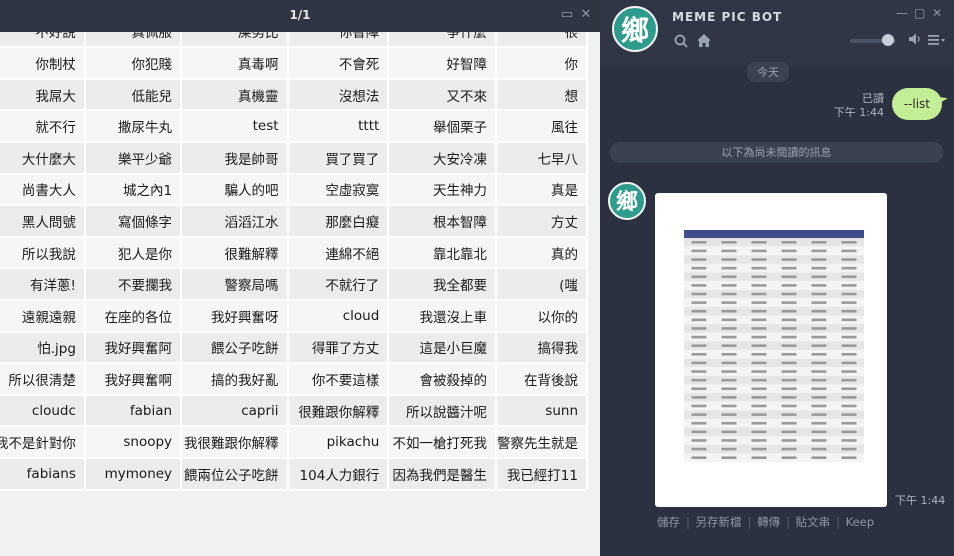 This screenshot has width=954, height=556. Describe the element at coordinates (542, 316) in the screenshot. I see `table-cell: 以你的` at that location.